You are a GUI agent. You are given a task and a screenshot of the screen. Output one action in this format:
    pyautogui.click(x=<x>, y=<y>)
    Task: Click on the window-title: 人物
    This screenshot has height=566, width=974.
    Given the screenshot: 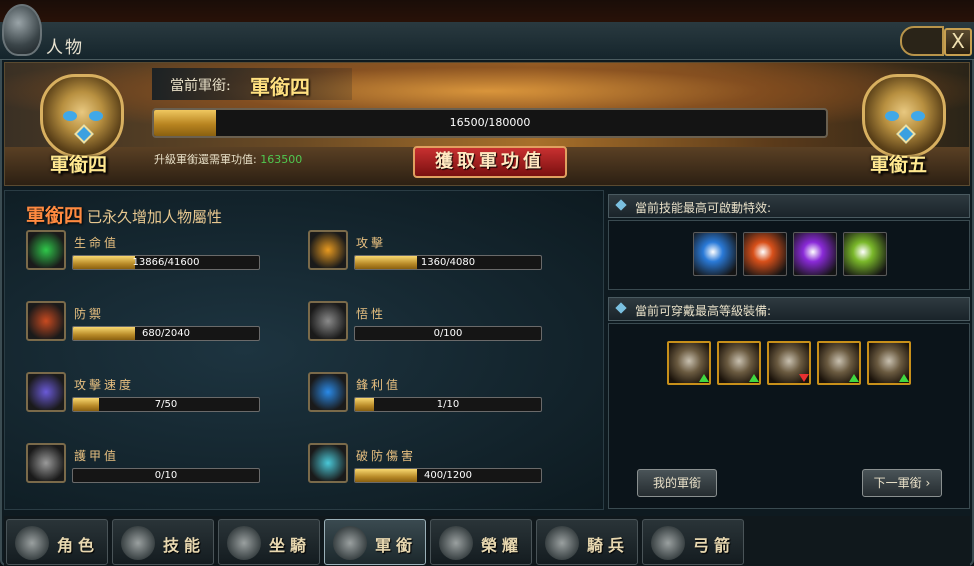 What is the action you would take?
    pyautogui.click(x=65, y=48)
    